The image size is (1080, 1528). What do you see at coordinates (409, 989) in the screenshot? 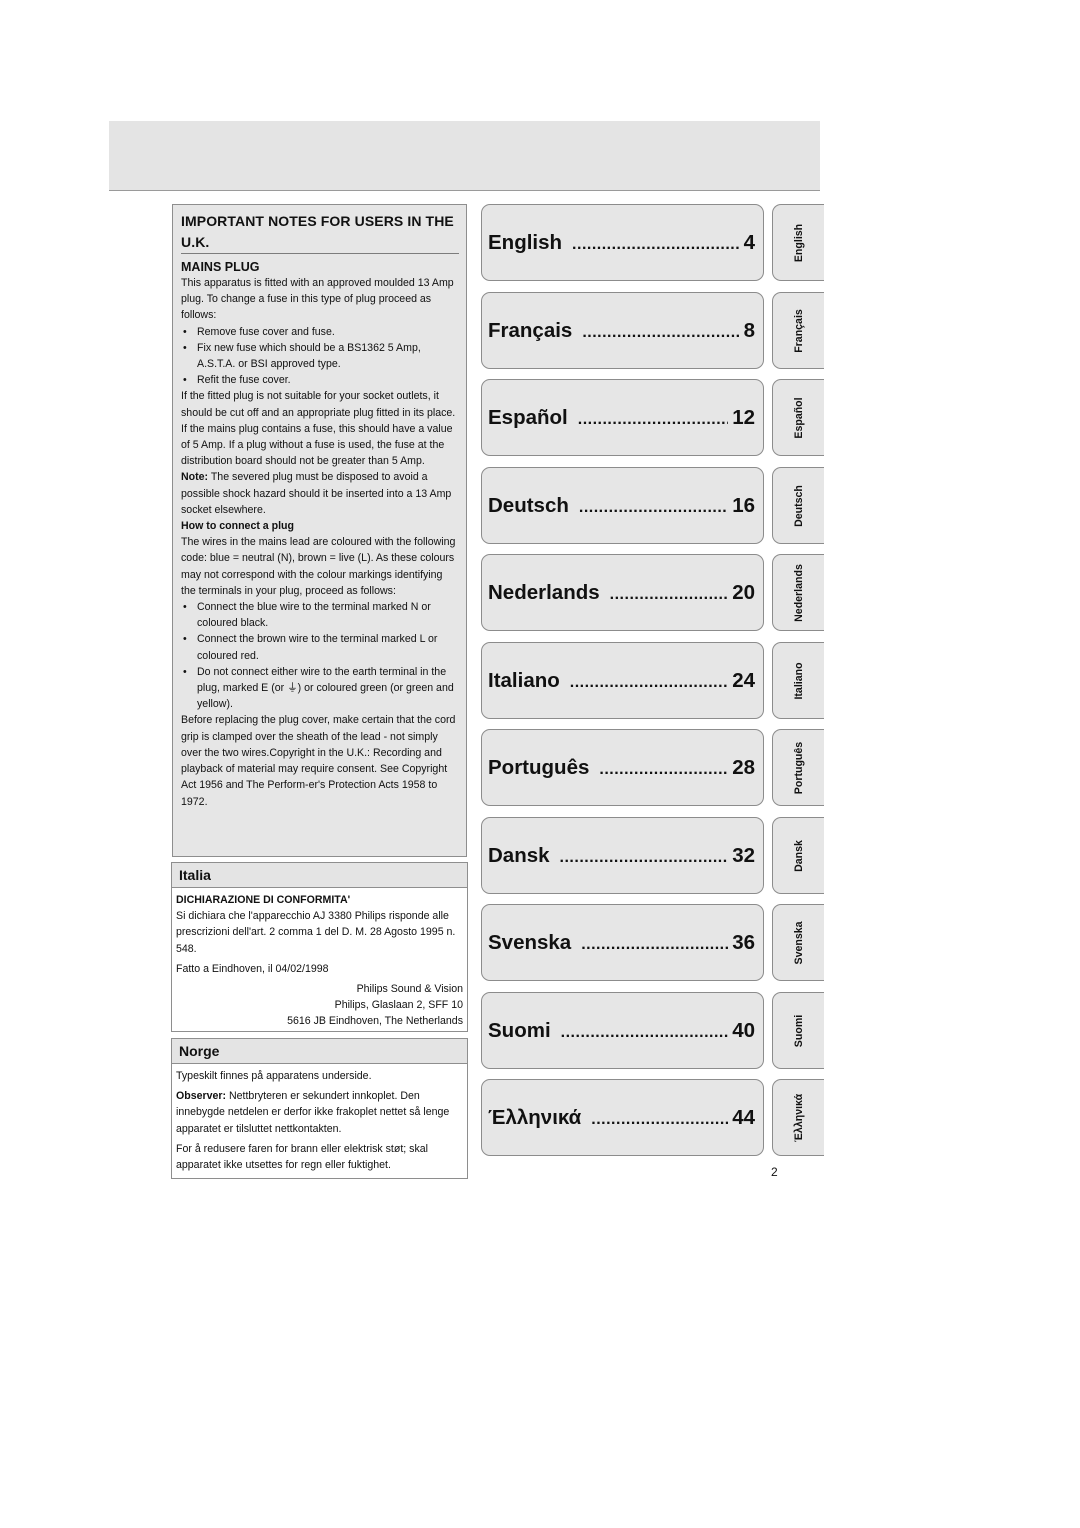
I see `address-line: Philips Sound & Vision` at bounding box center [409, 989].